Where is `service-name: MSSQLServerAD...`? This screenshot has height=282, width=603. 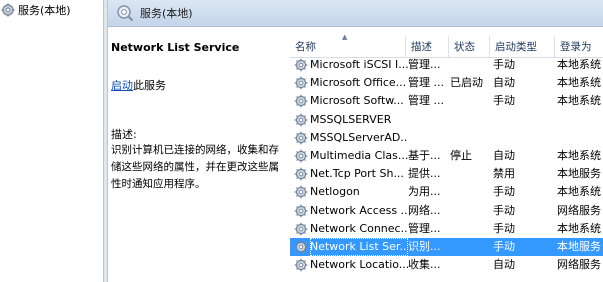 service-name: MSSQLServerAD... is located at coordinates (359, 137).